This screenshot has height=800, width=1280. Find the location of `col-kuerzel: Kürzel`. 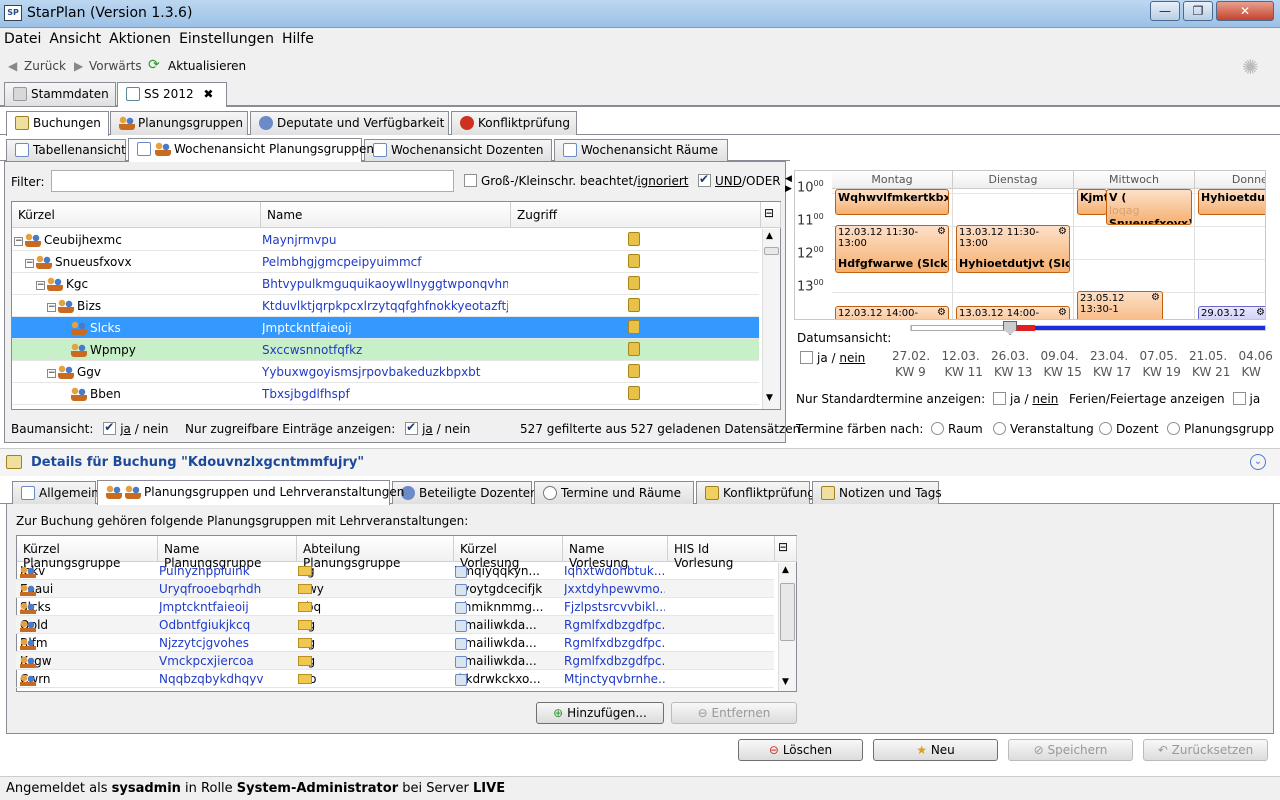

col-kuerzel: Kürzel is located at coordinates (136, 215).